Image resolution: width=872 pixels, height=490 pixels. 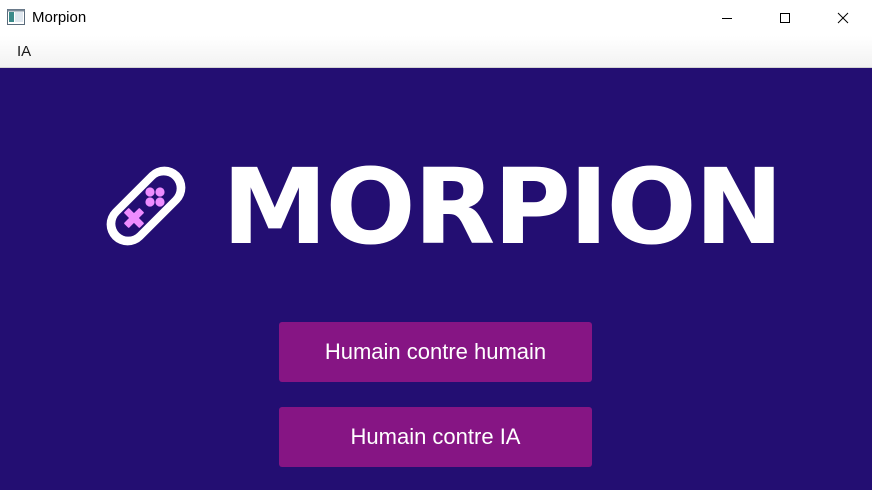 What do you see at coordinates (16, 17) in the screenshot?
I see `app-window-icon` at bounding box center [16, 17].